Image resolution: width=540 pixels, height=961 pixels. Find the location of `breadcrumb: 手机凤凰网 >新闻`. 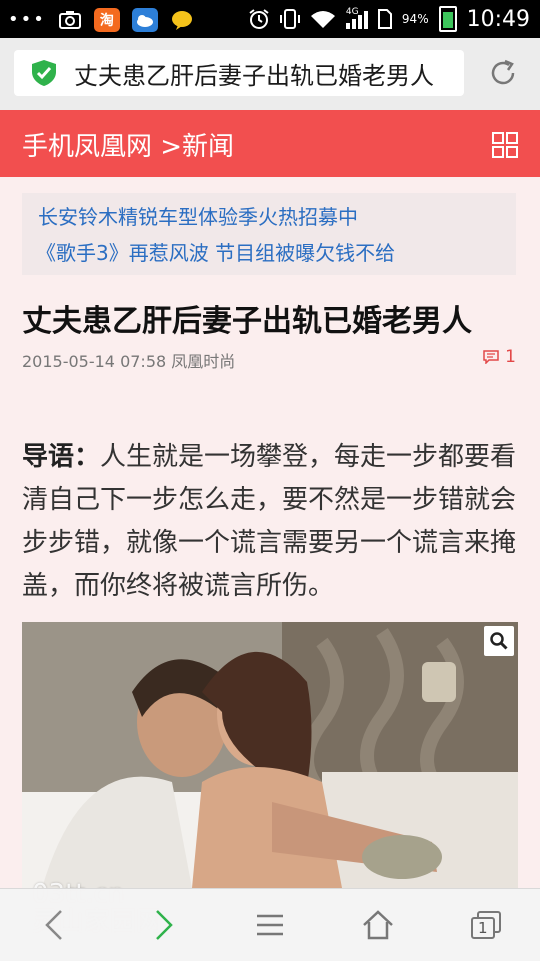

breadcrumb: 手机凤凰网 >新闻 is located at coordinates (128, 144).